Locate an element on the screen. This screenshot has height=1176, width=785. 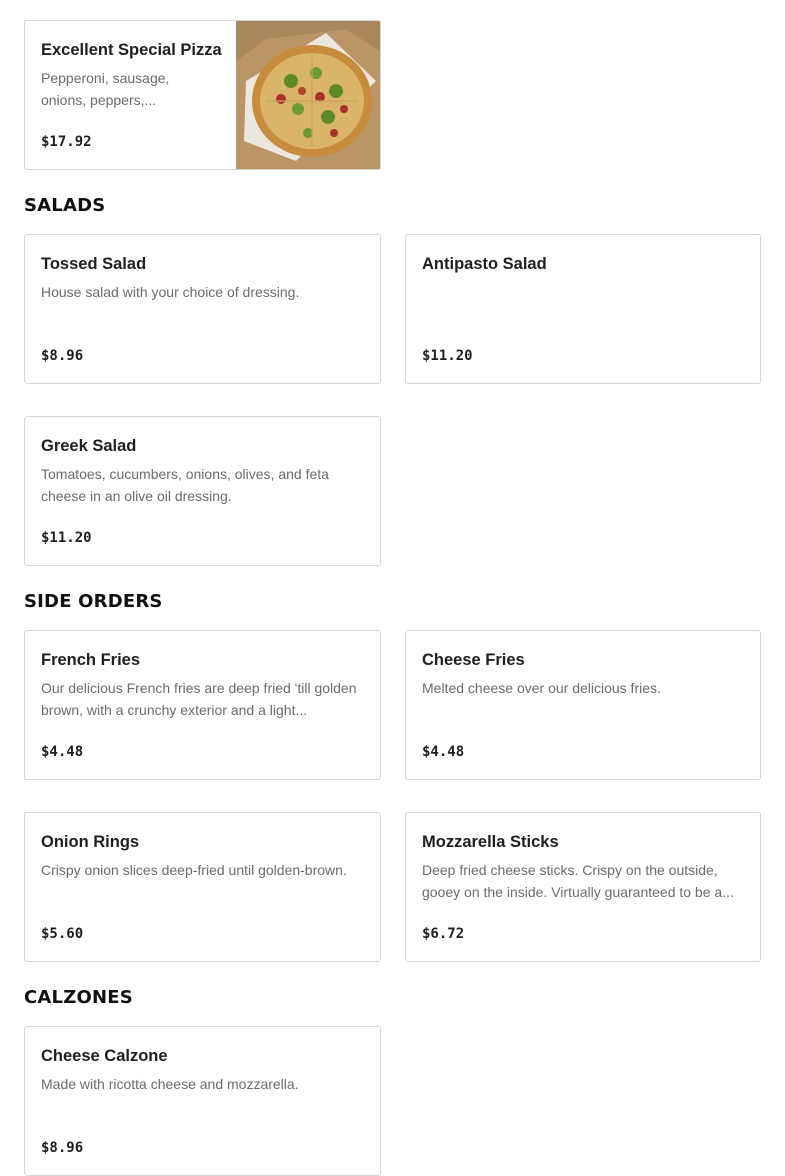
section-heading-salads: SALADS is located at coordinates (65, 205).